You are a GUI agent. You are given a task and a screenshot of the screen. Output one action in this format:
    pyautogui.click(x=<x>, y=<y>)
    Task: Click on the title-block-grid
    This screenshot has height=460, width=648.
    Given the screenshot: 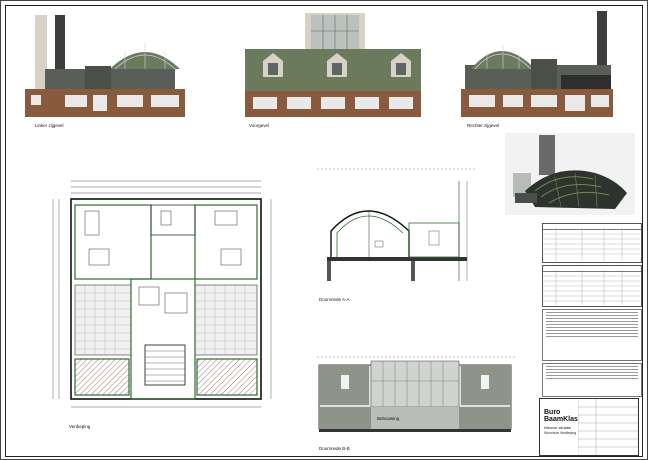 What is the action you would take?
    pyautogui.click(x=608, y=427)
    